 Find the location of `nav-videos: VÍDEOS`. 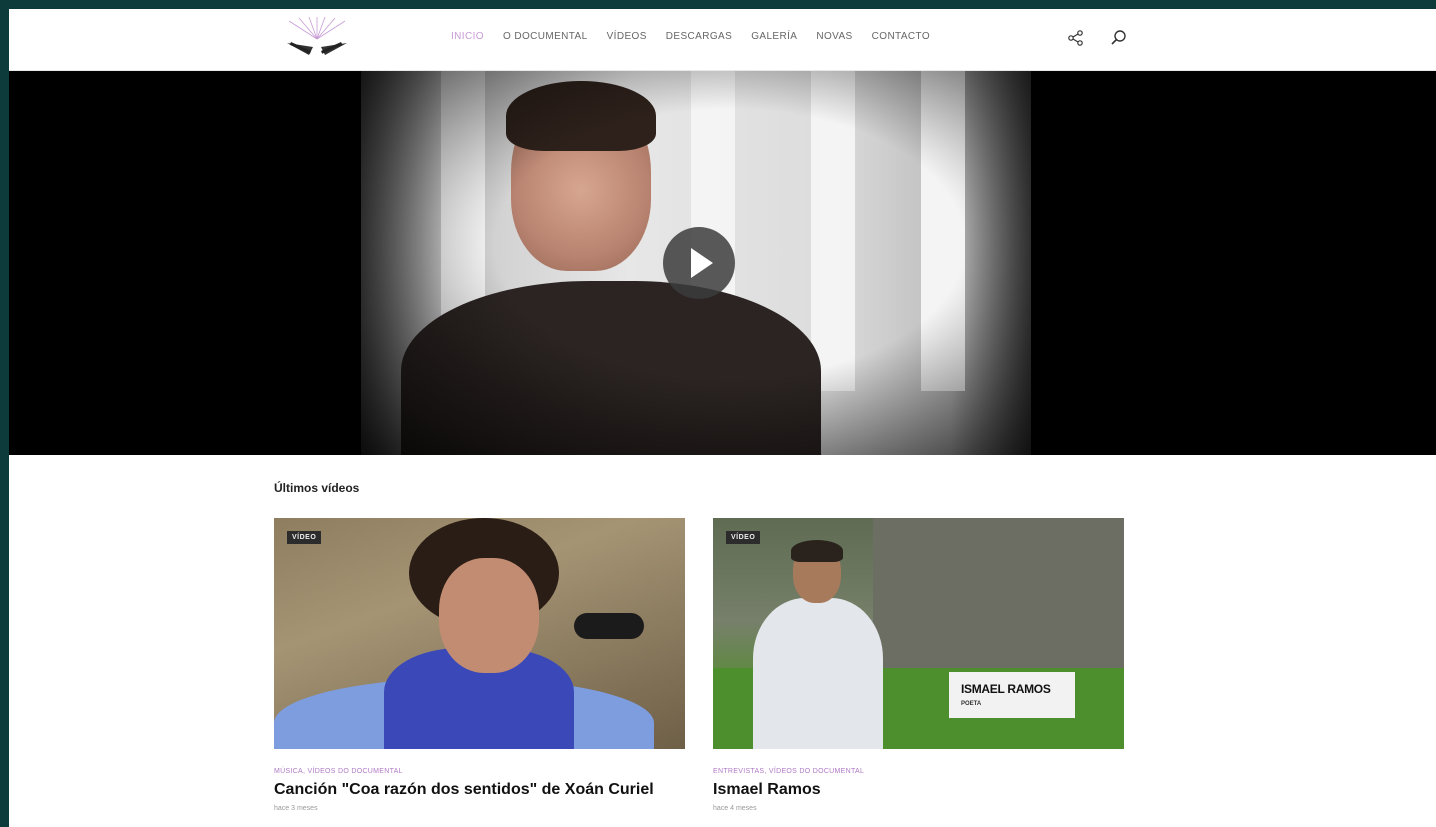

nav-videos: VÍDEOS is located at coordinates (627, 36).